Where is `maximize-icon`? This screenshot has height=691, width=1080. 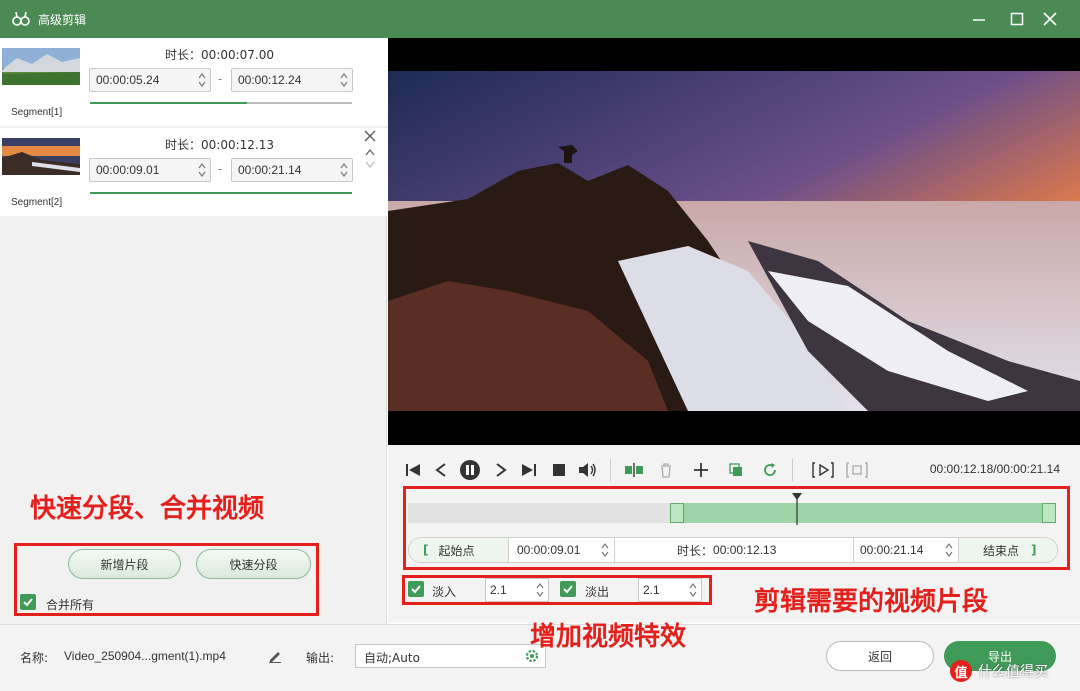 maximize-icon is located at coordinates (1017, 19).